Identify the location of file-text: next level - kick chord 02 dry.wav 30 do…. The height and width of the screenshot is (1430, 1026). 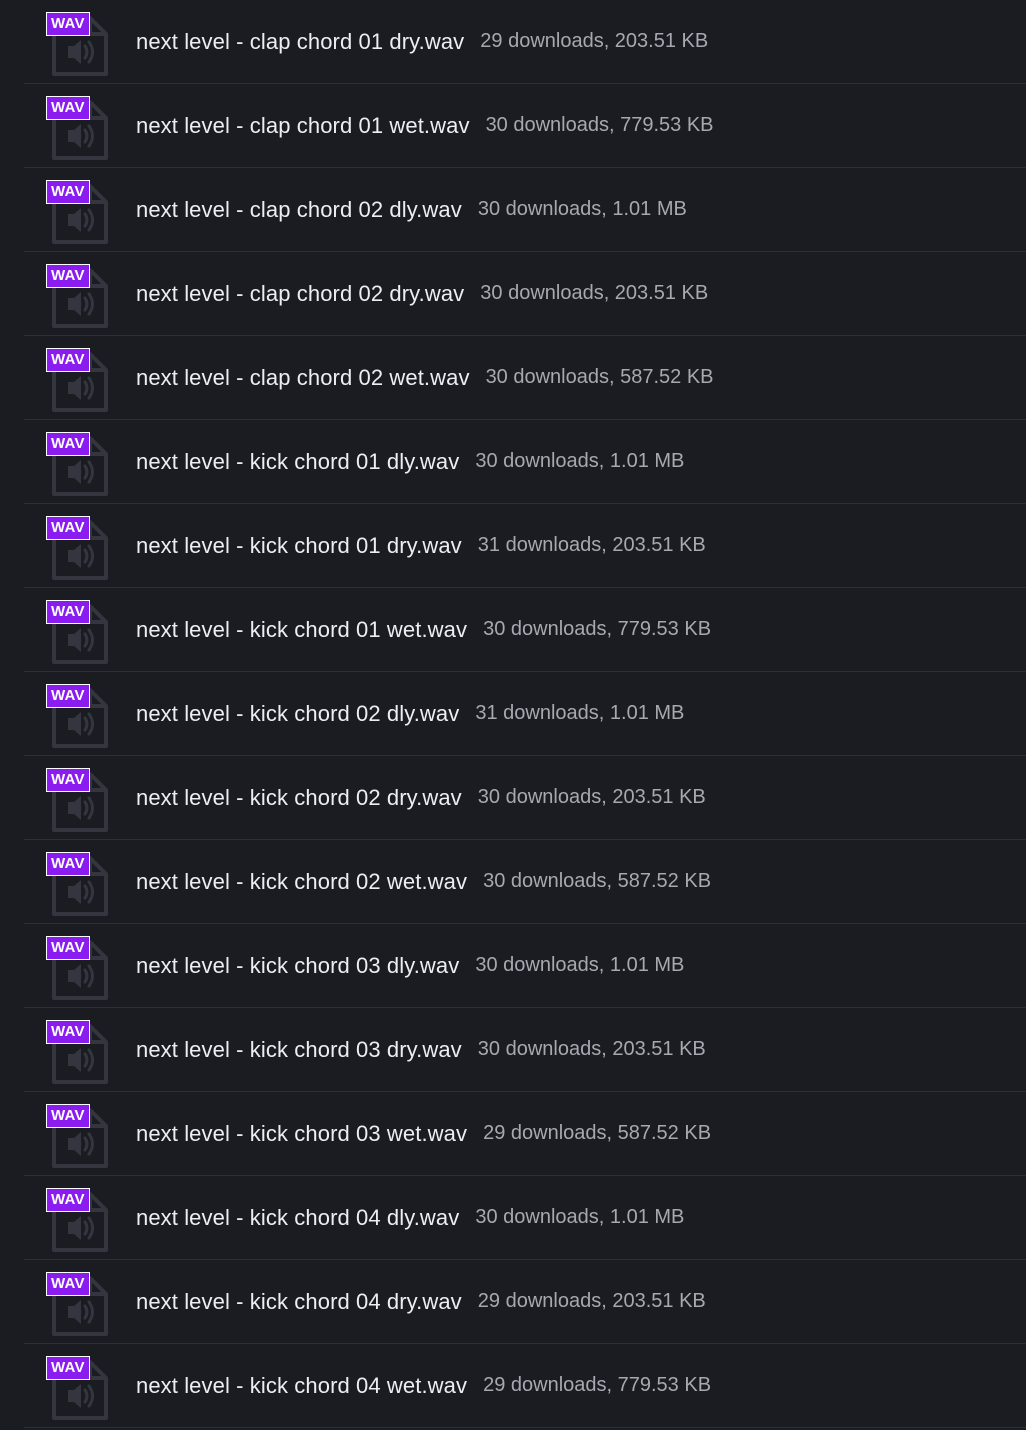
(421, 797).